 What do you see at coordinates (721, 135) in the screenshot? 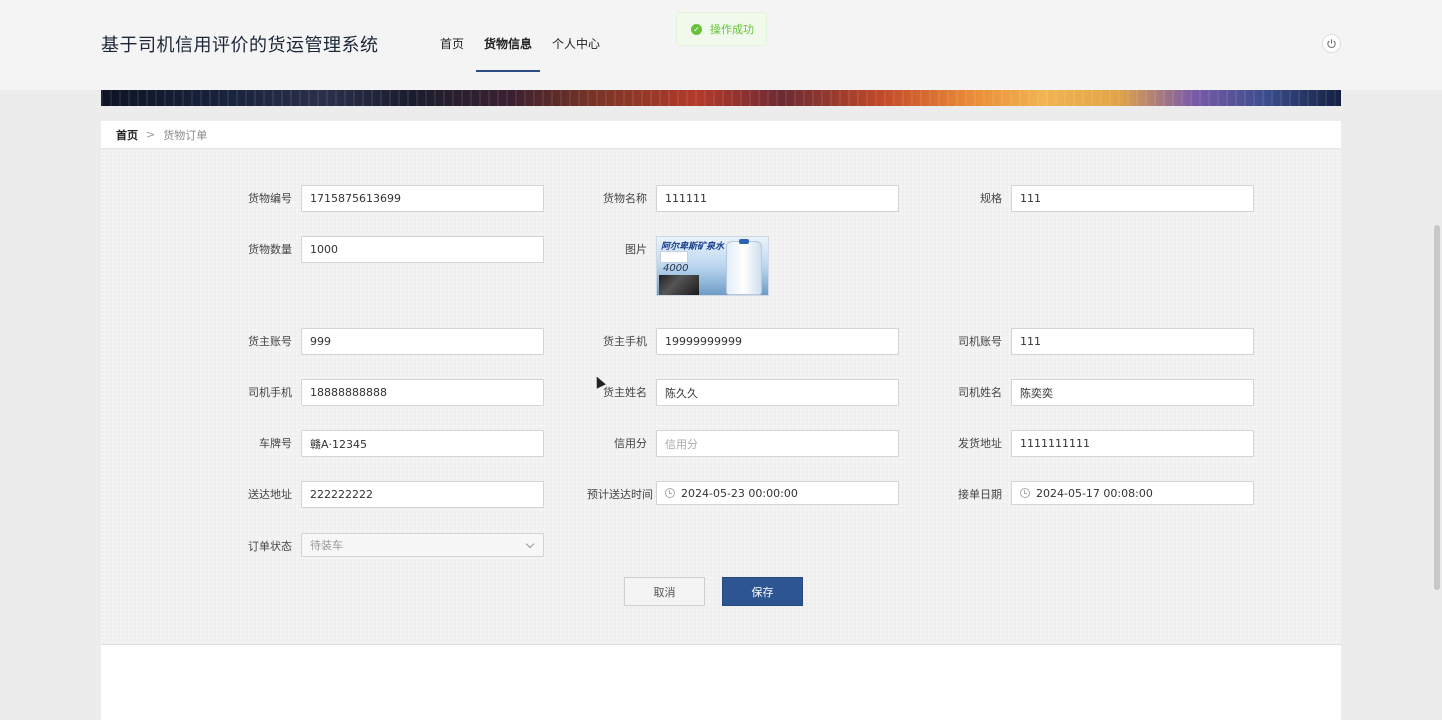
I see `breadcrumb: 首页 > 货物订单` at bounding box center [721, 135].